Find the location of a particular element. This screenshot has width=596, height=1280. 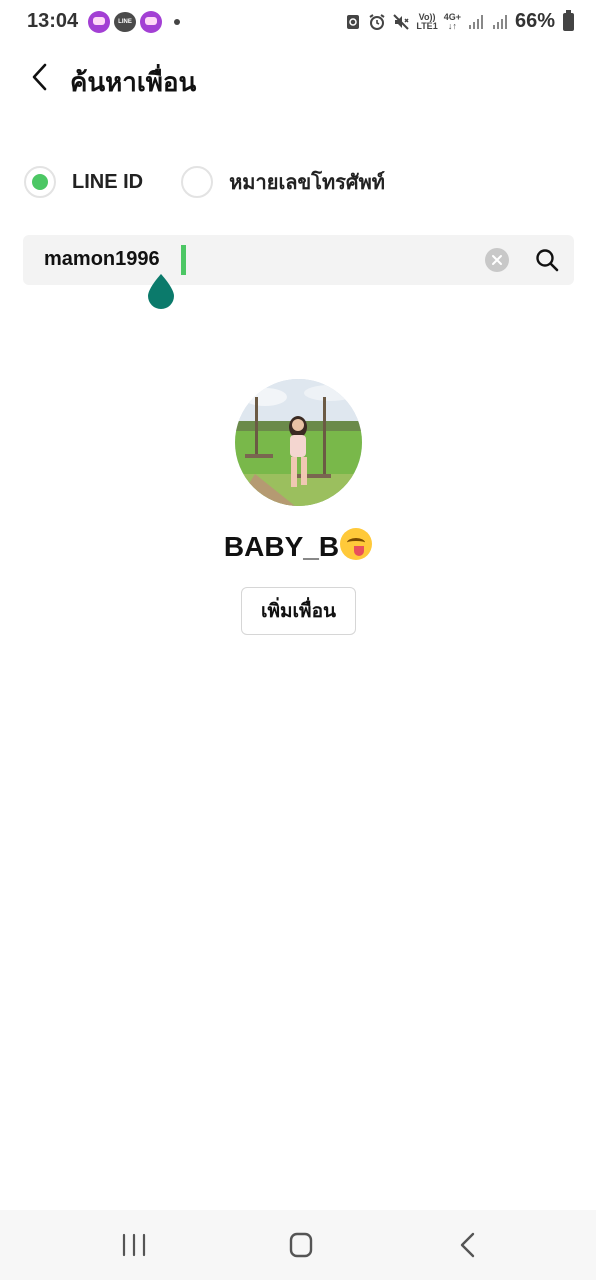

header: ค้นหาเพื่อน is located at coordinates (298, 78).